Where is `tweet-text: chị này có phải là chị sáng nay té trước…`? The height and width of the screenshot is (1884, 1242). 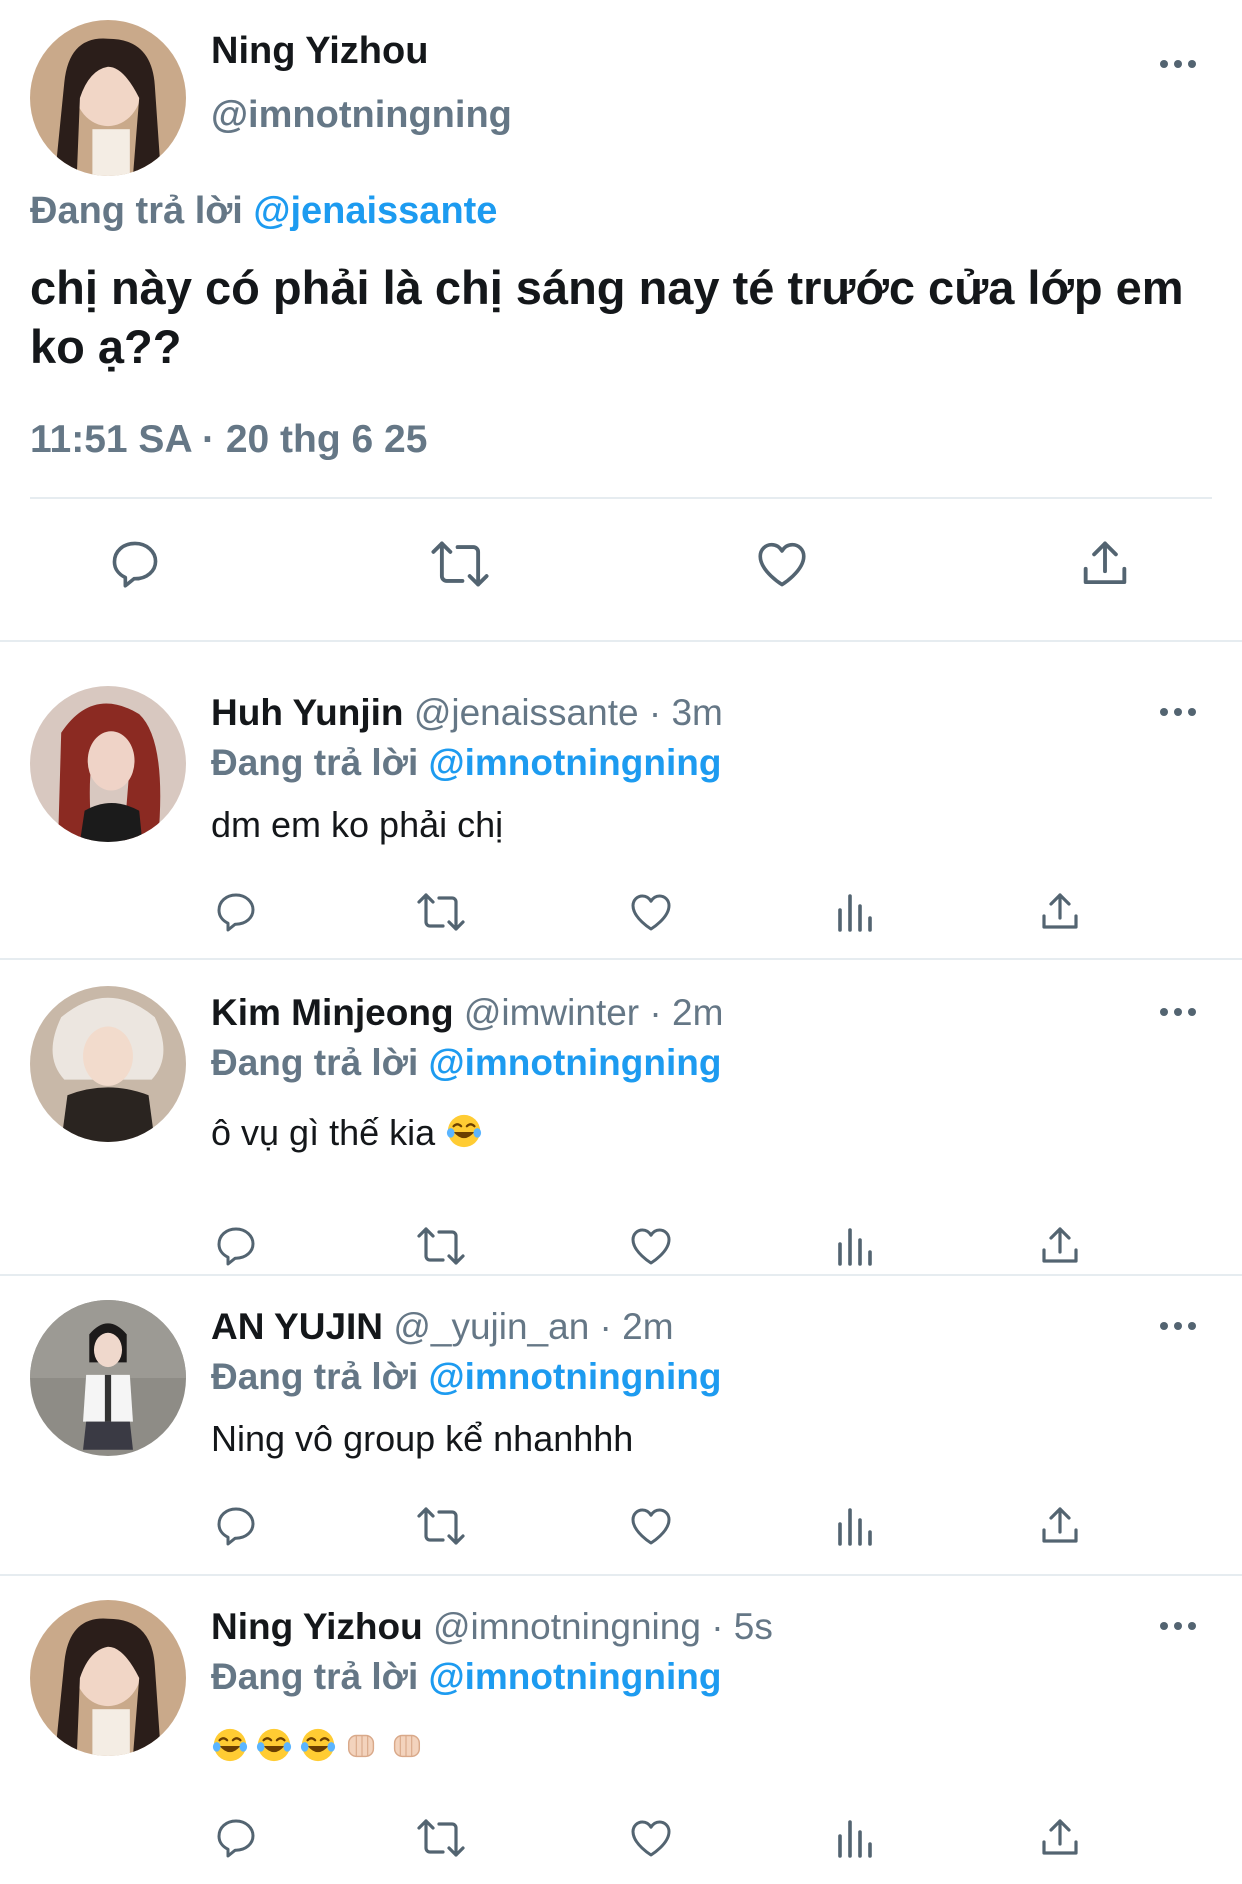 tweet-text: chị này có phải là chị sáng nay té trước… is located at coordinates (607, 317).